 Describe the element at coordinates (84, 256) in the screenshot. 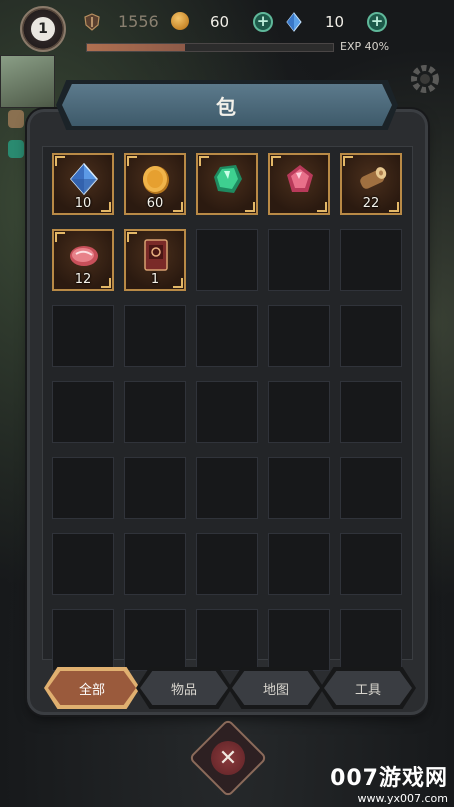

I see `raw-meat-icon` at that location.